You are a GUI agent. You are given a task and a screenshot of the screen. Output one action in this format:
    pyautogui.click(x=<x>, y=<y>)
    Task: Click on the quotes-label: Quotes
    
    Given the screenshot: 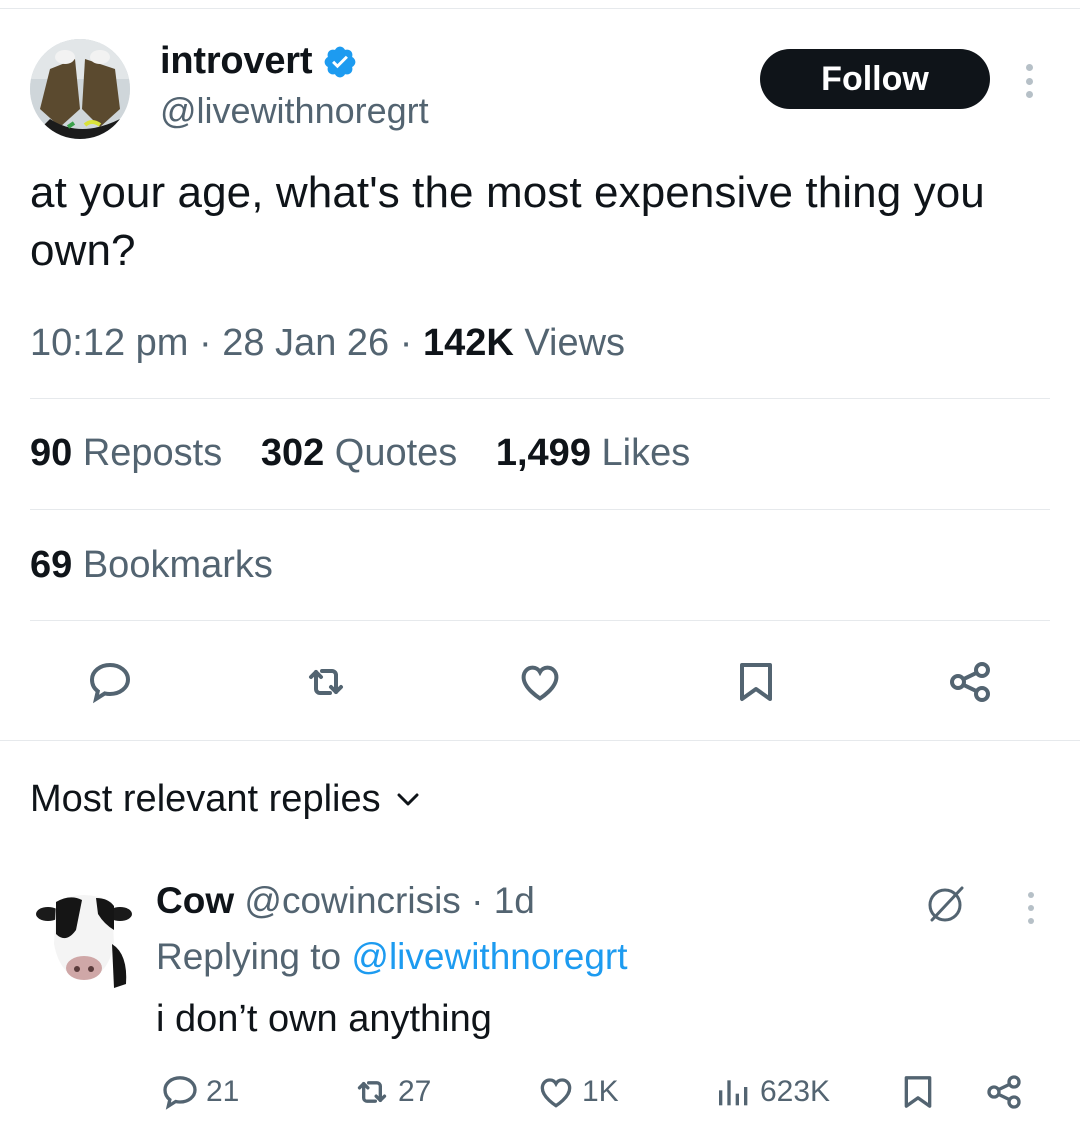 What is the action you would take?
    pyautogui.click(x=391, y=453)
    